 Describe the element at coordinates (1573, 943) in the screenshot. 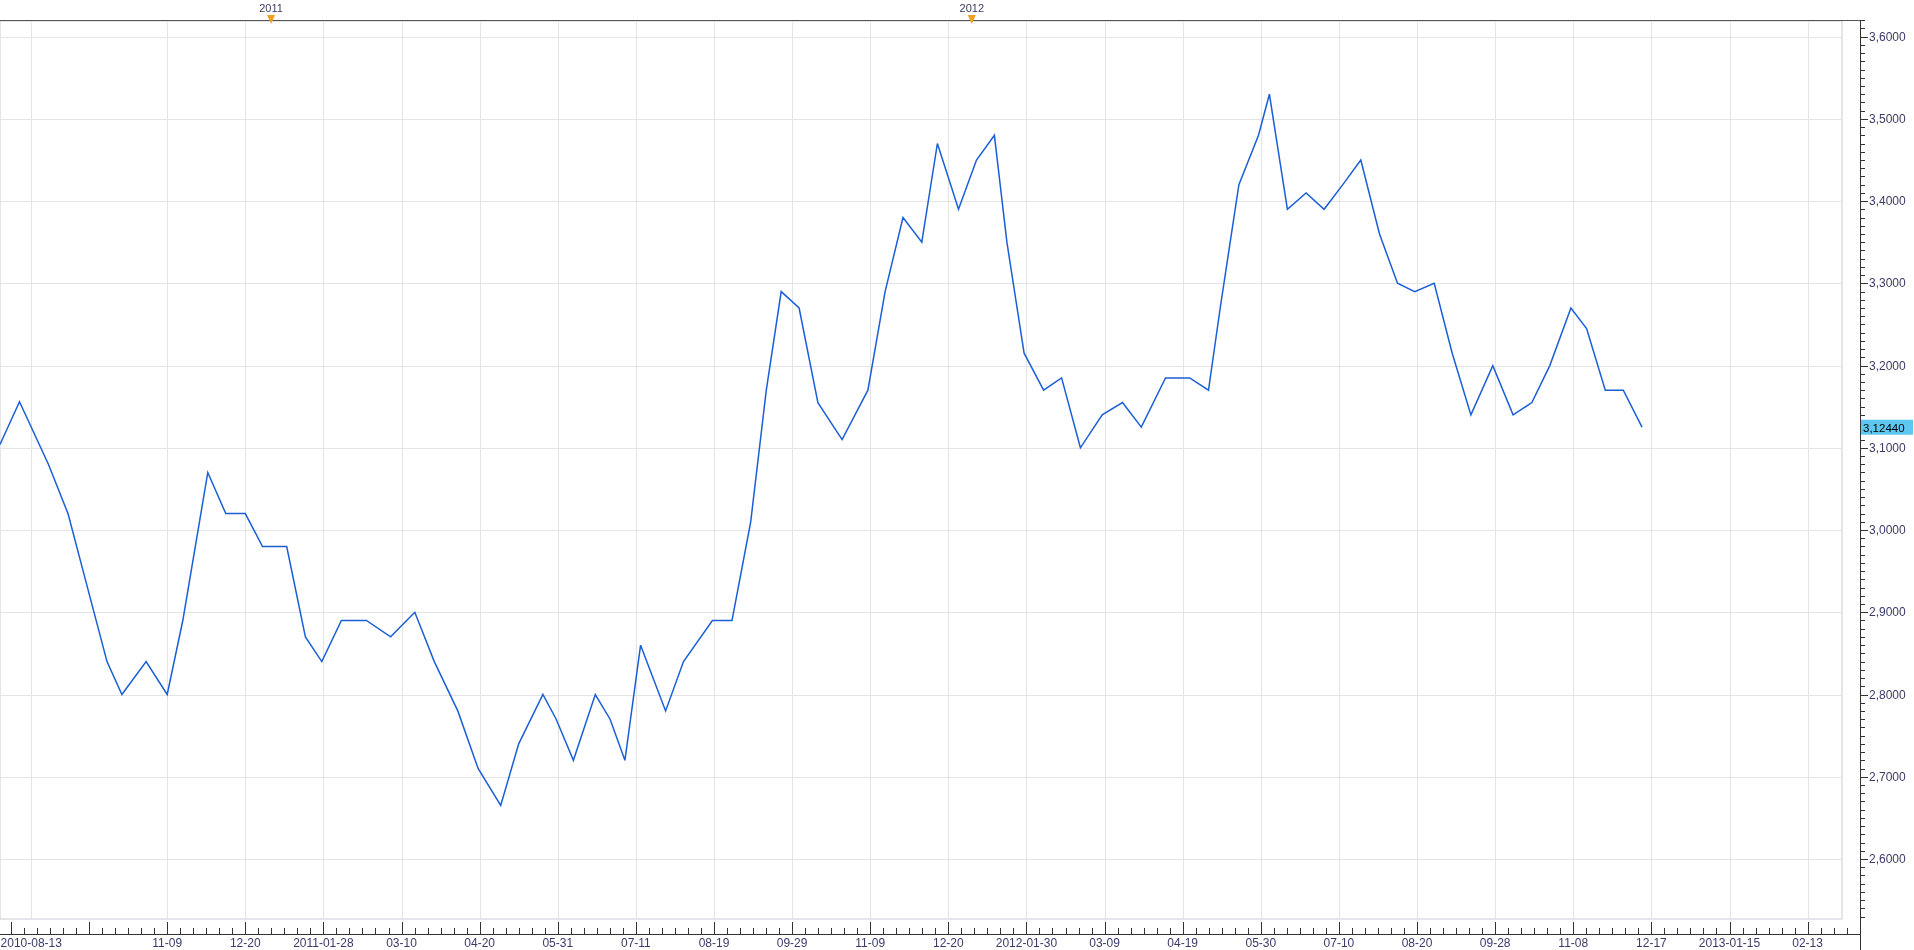

I see `x-tick-label: 11-08` at that location.